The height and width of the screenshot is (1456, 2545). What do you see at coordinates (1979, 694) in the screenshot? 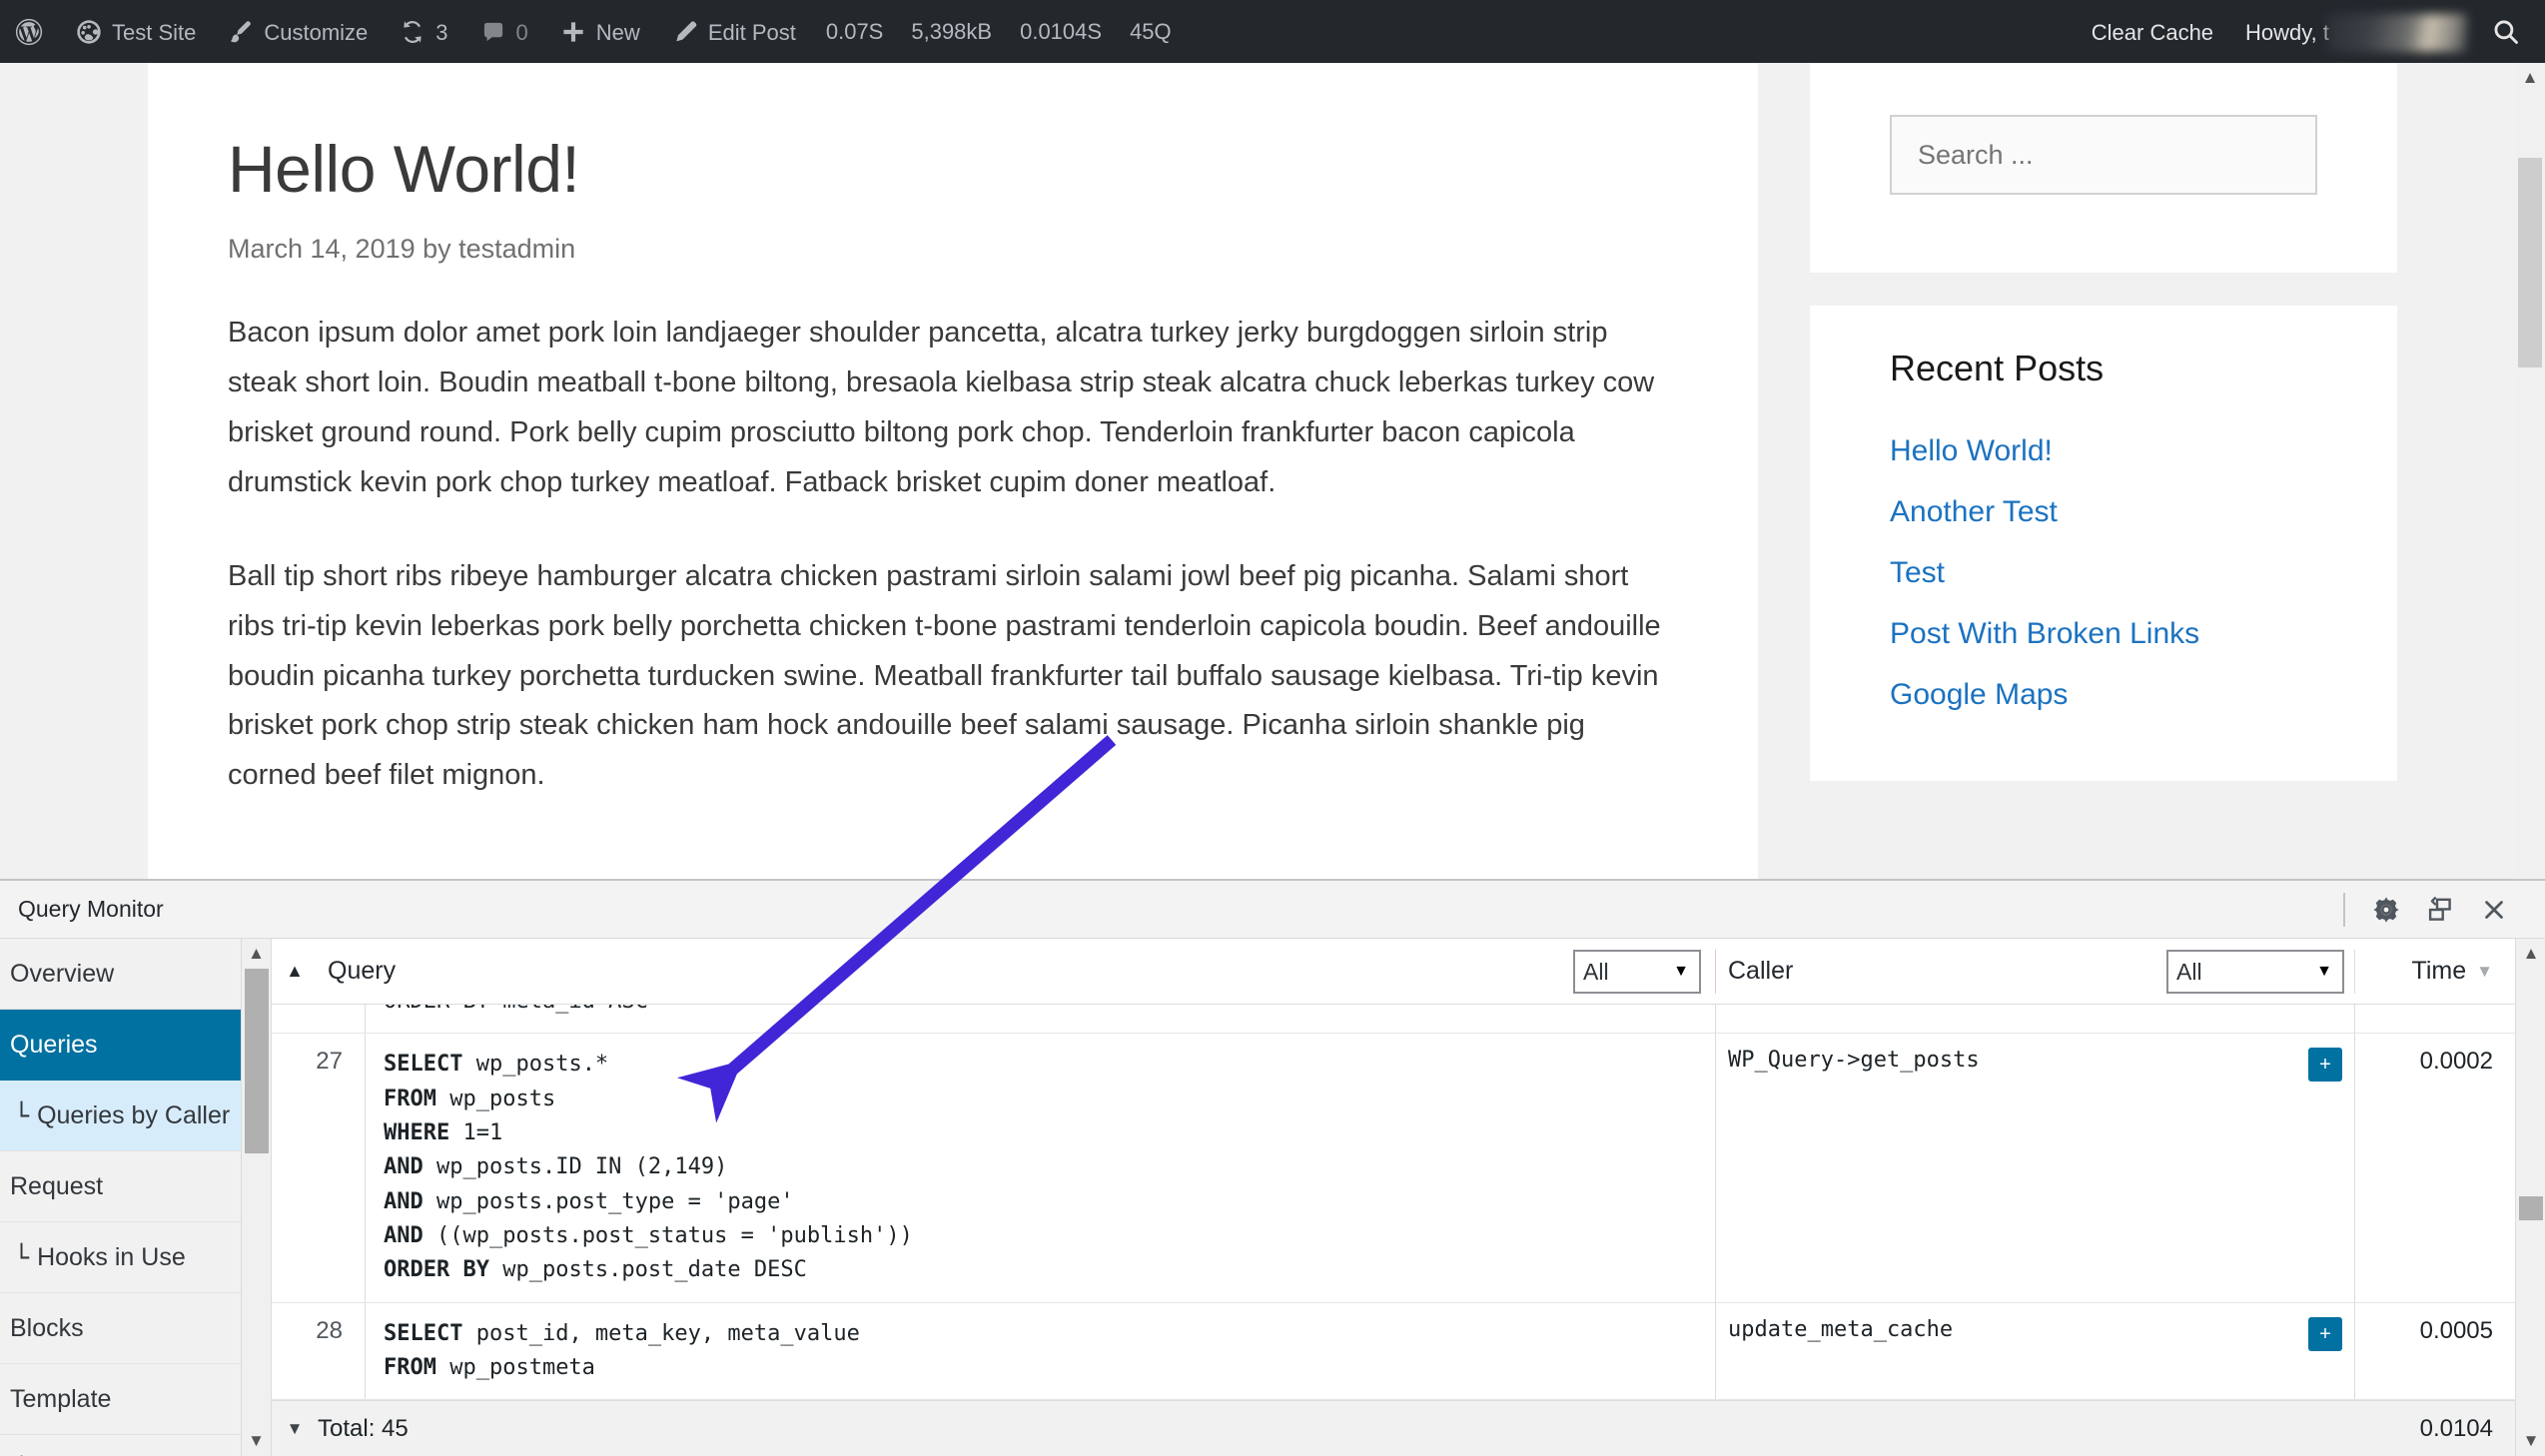
I see `recent-post-link: Google Maps` at bounding box center [1979, 694].